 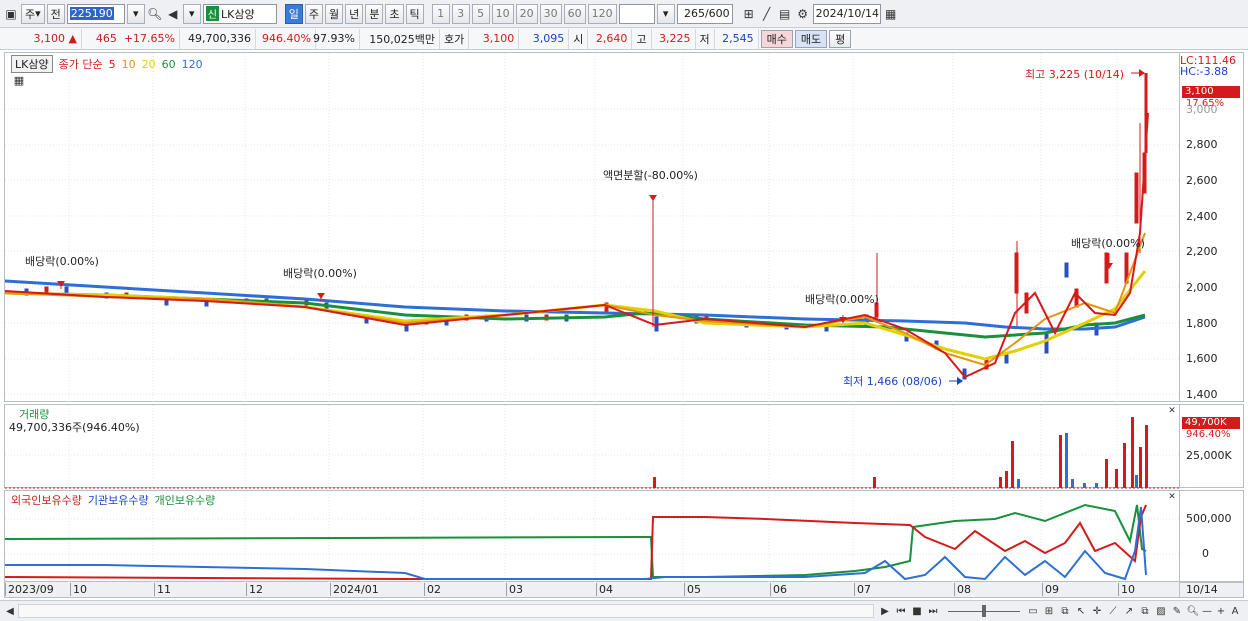 What do you see at coordinates (610, 38) in the screenshot?
I see `open-price: 2,640` at bounding box center [610, 38].